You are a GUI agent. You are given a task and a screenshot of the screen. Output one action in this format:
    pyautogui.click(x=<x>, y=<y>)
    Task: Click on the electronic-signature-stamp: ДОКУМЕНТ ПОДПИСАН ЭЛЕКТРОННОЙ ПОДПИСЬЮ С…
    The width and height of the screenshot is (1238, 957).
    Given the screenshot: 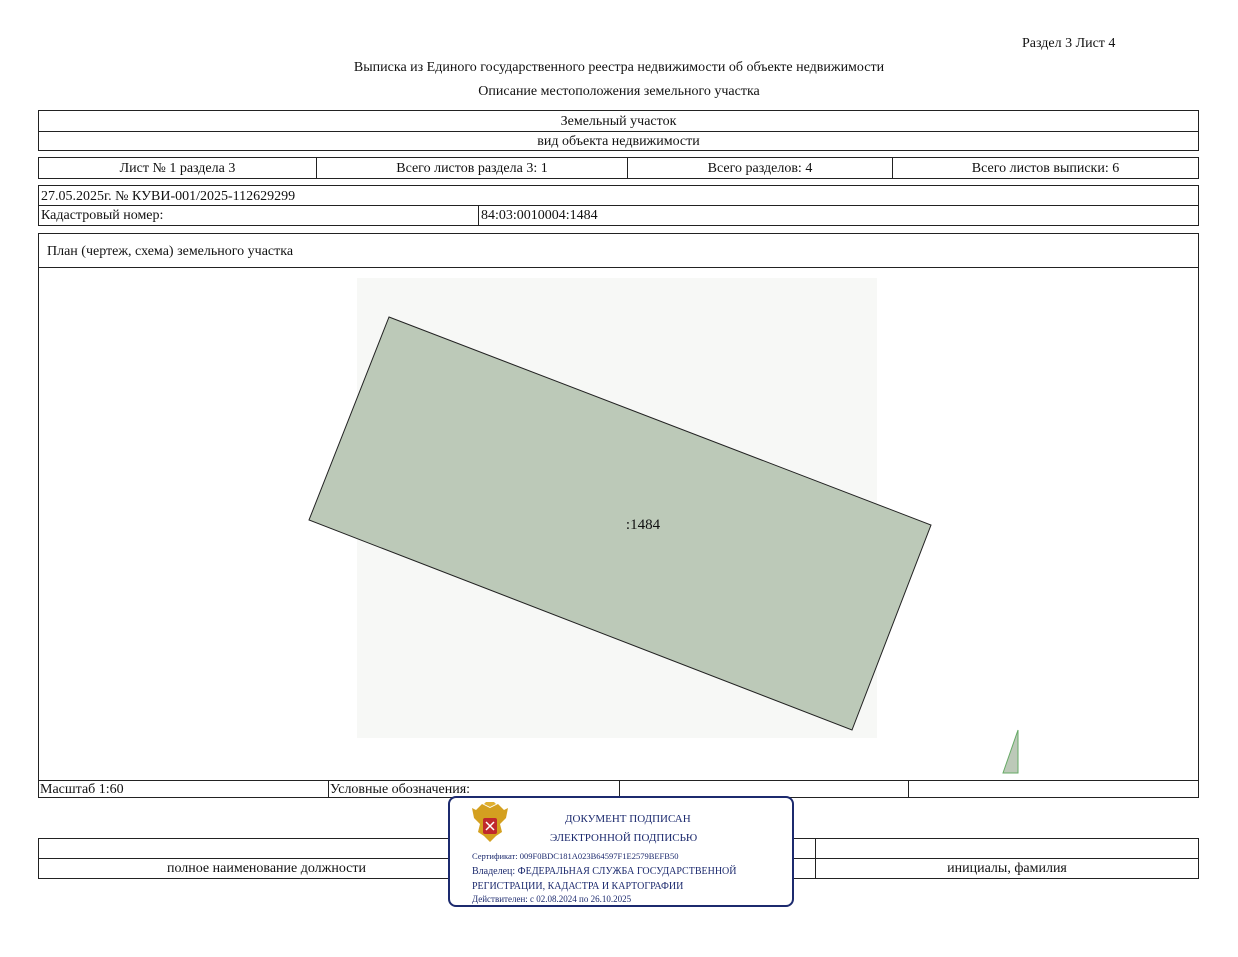 What is the action you would take?
    pyautogui.click(x=621, y=851)
    